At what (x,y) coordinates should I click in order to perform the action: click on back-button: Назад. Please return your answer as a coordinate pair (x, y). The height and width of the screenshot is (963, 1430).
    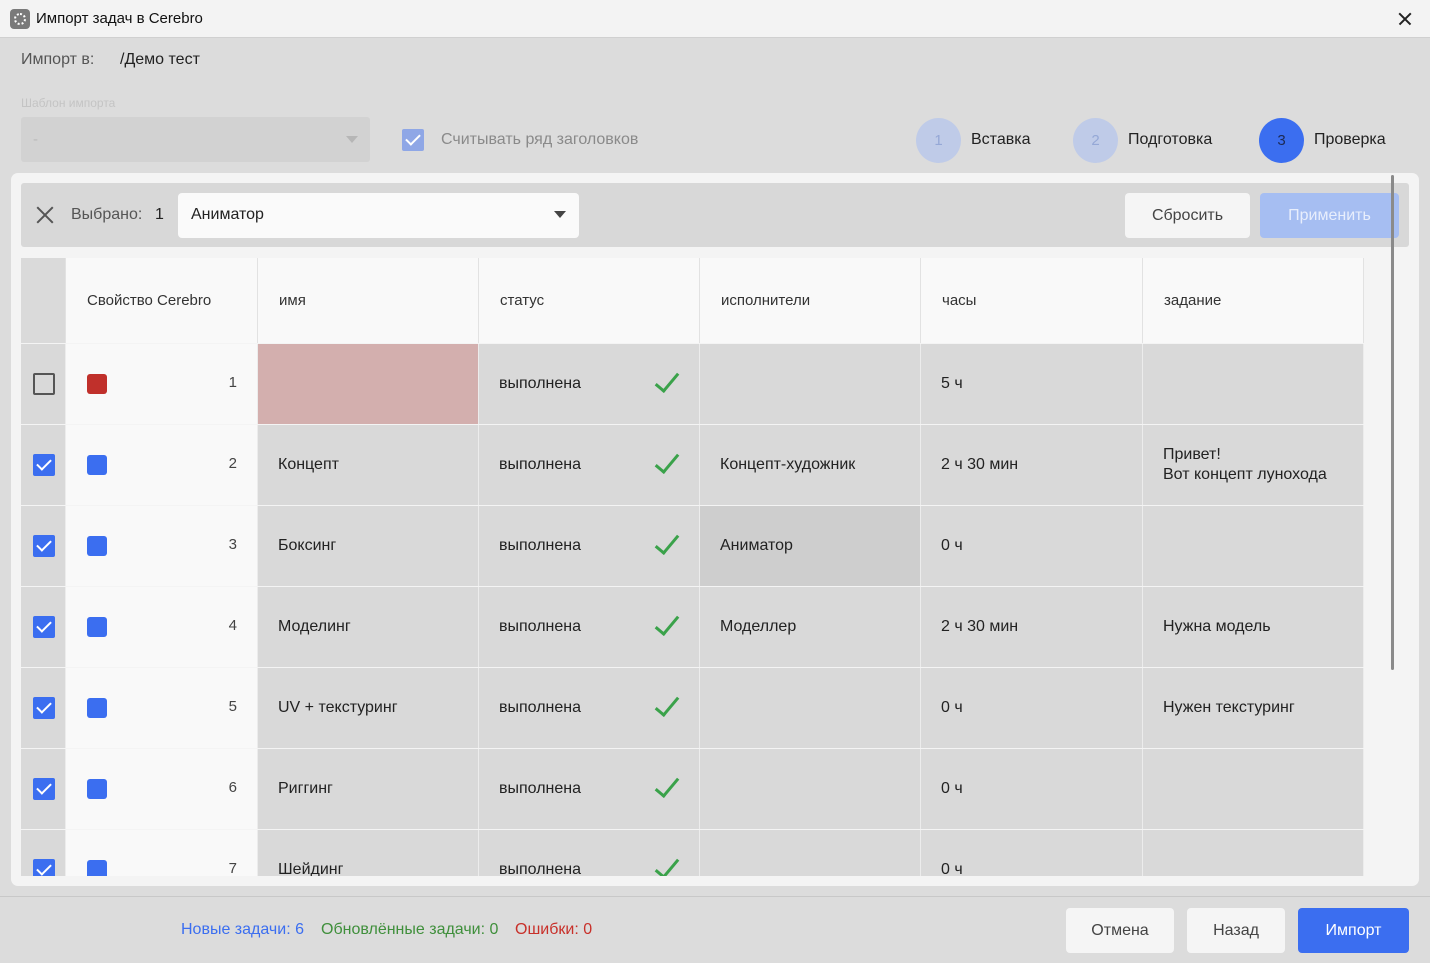
    Looking at the image, I should click on (1236, 930).